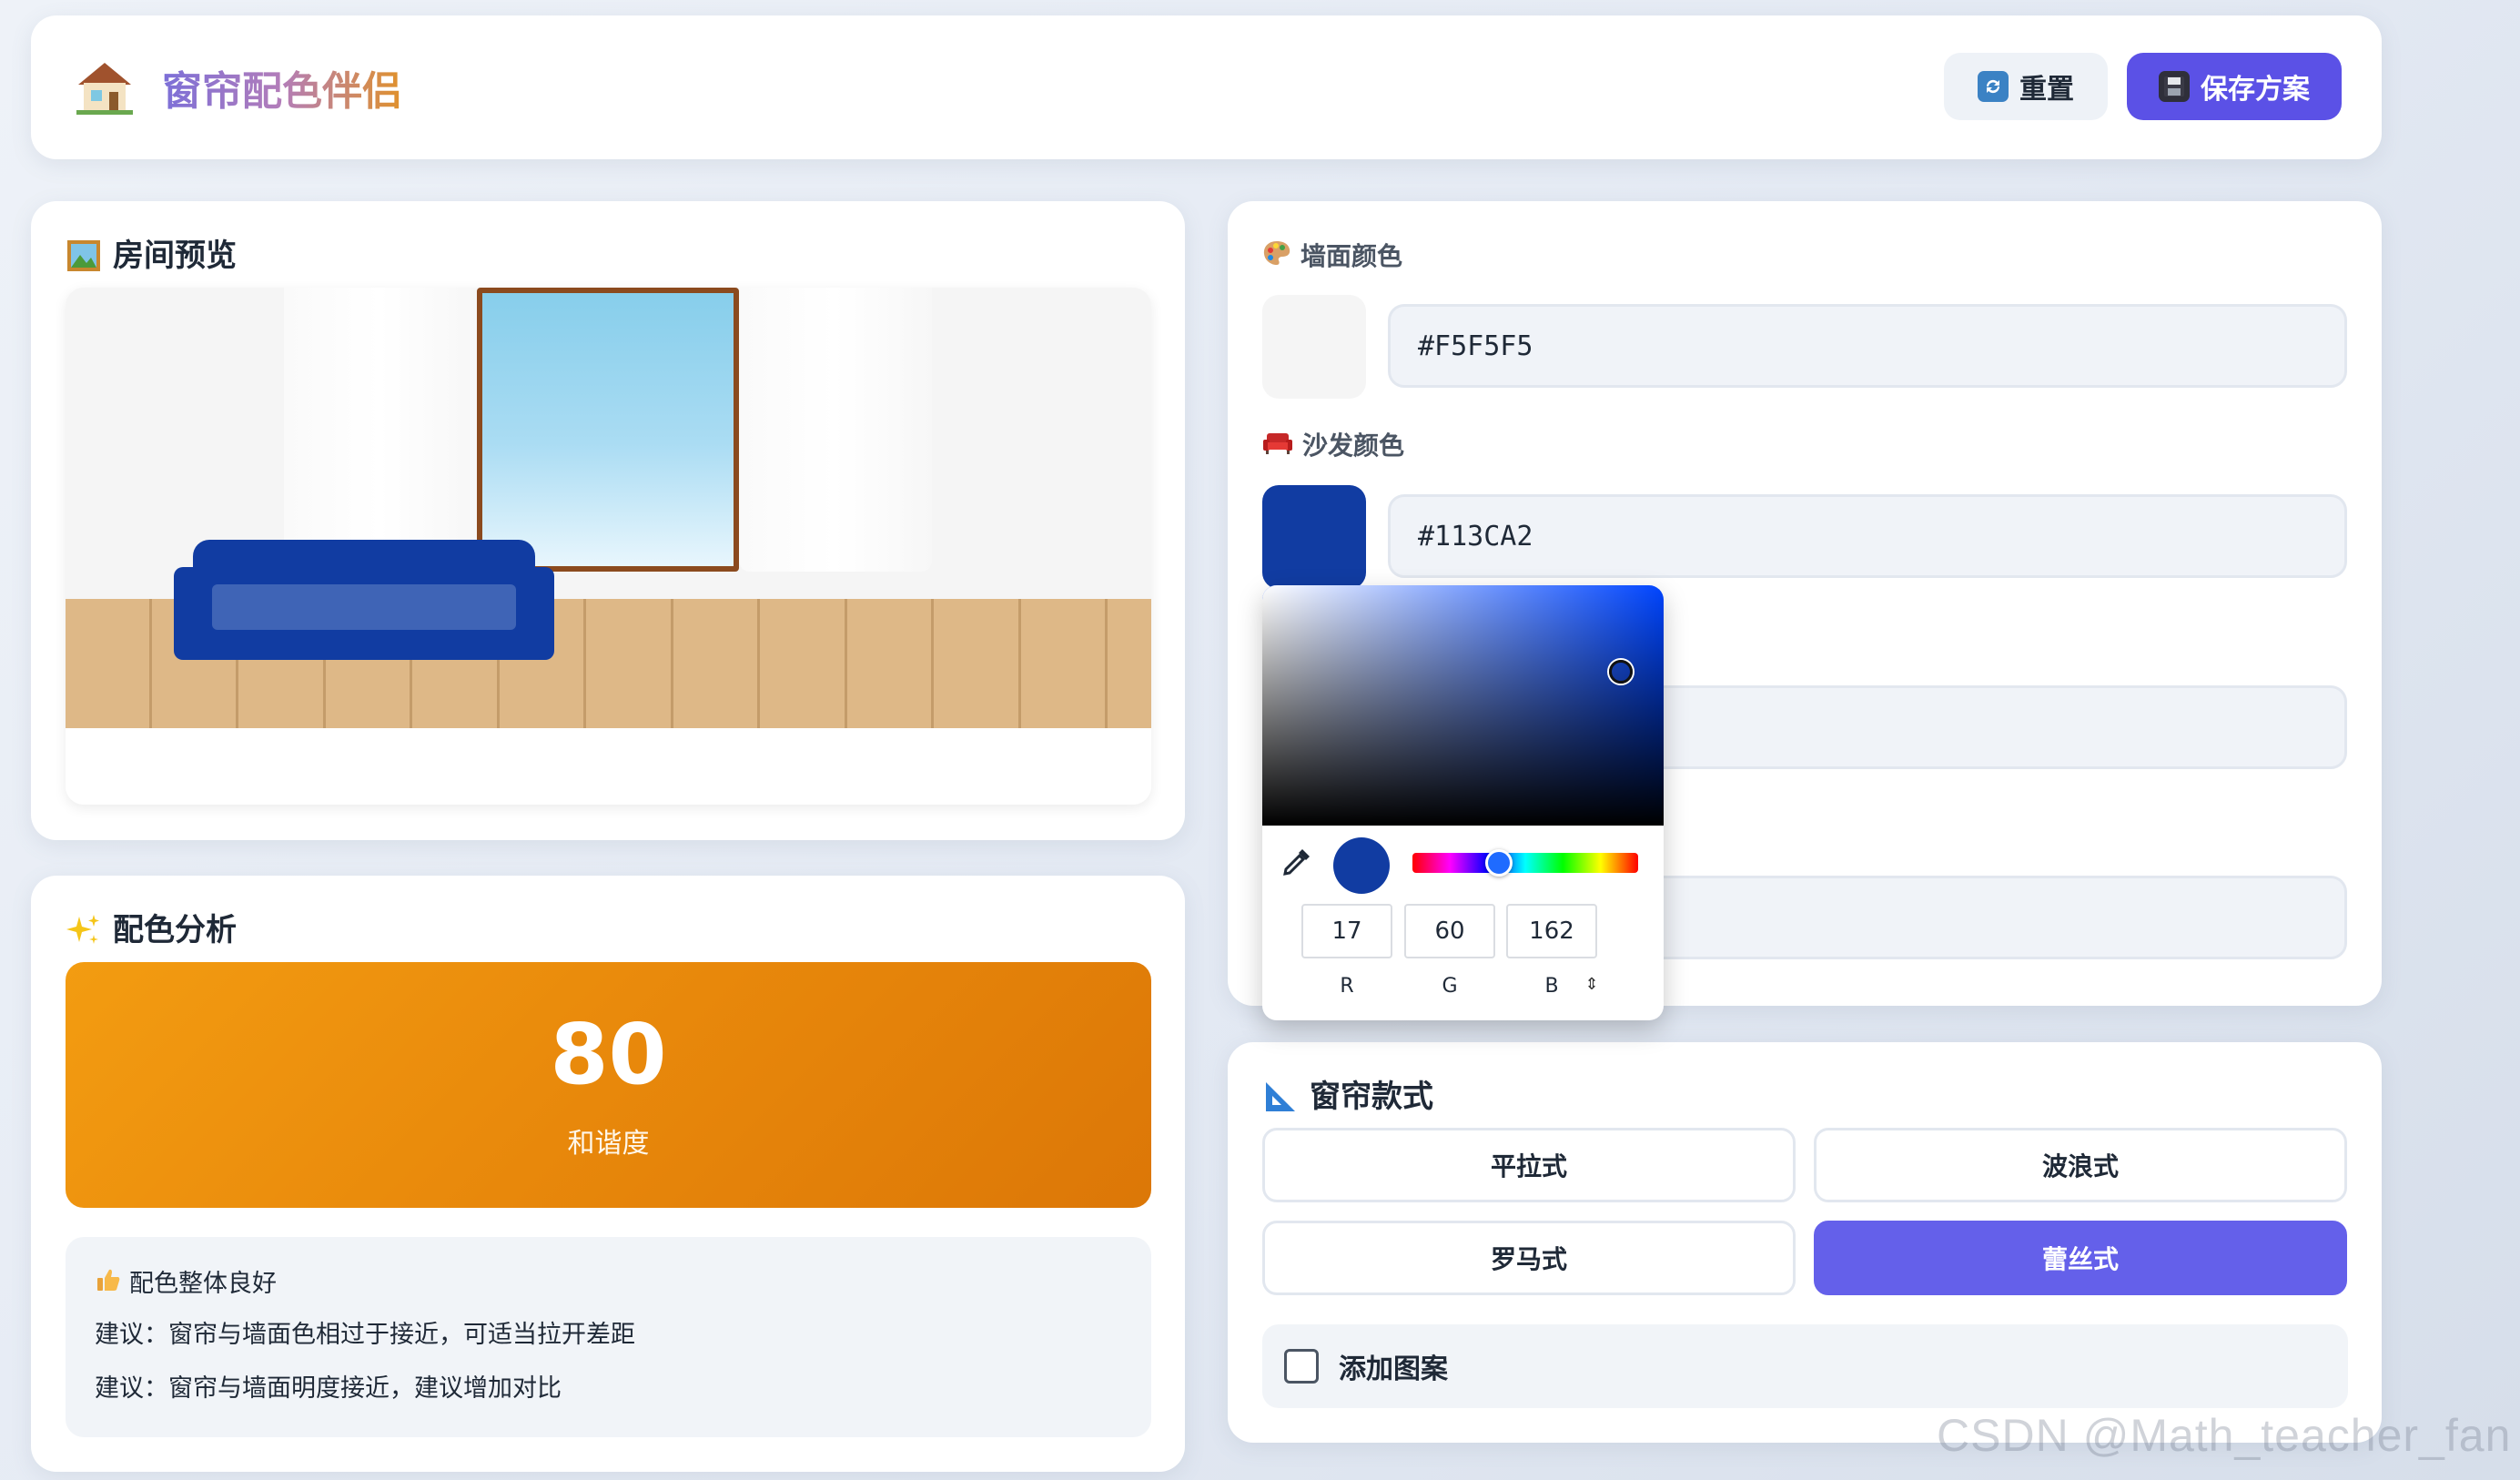  I want to click on hue-slider, so click(1525, 863).